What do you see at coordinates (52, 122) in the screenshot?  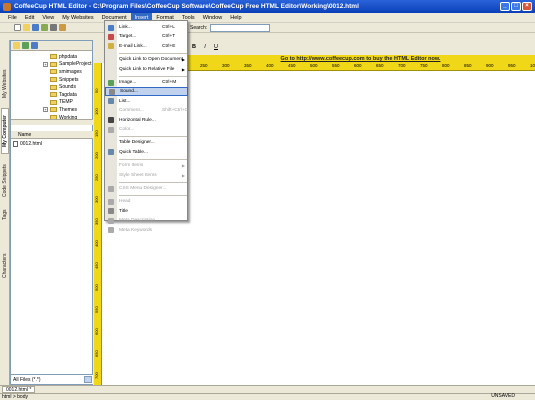 I see `tree-horizontal-scrollbar` at bounding box center [52, 122].